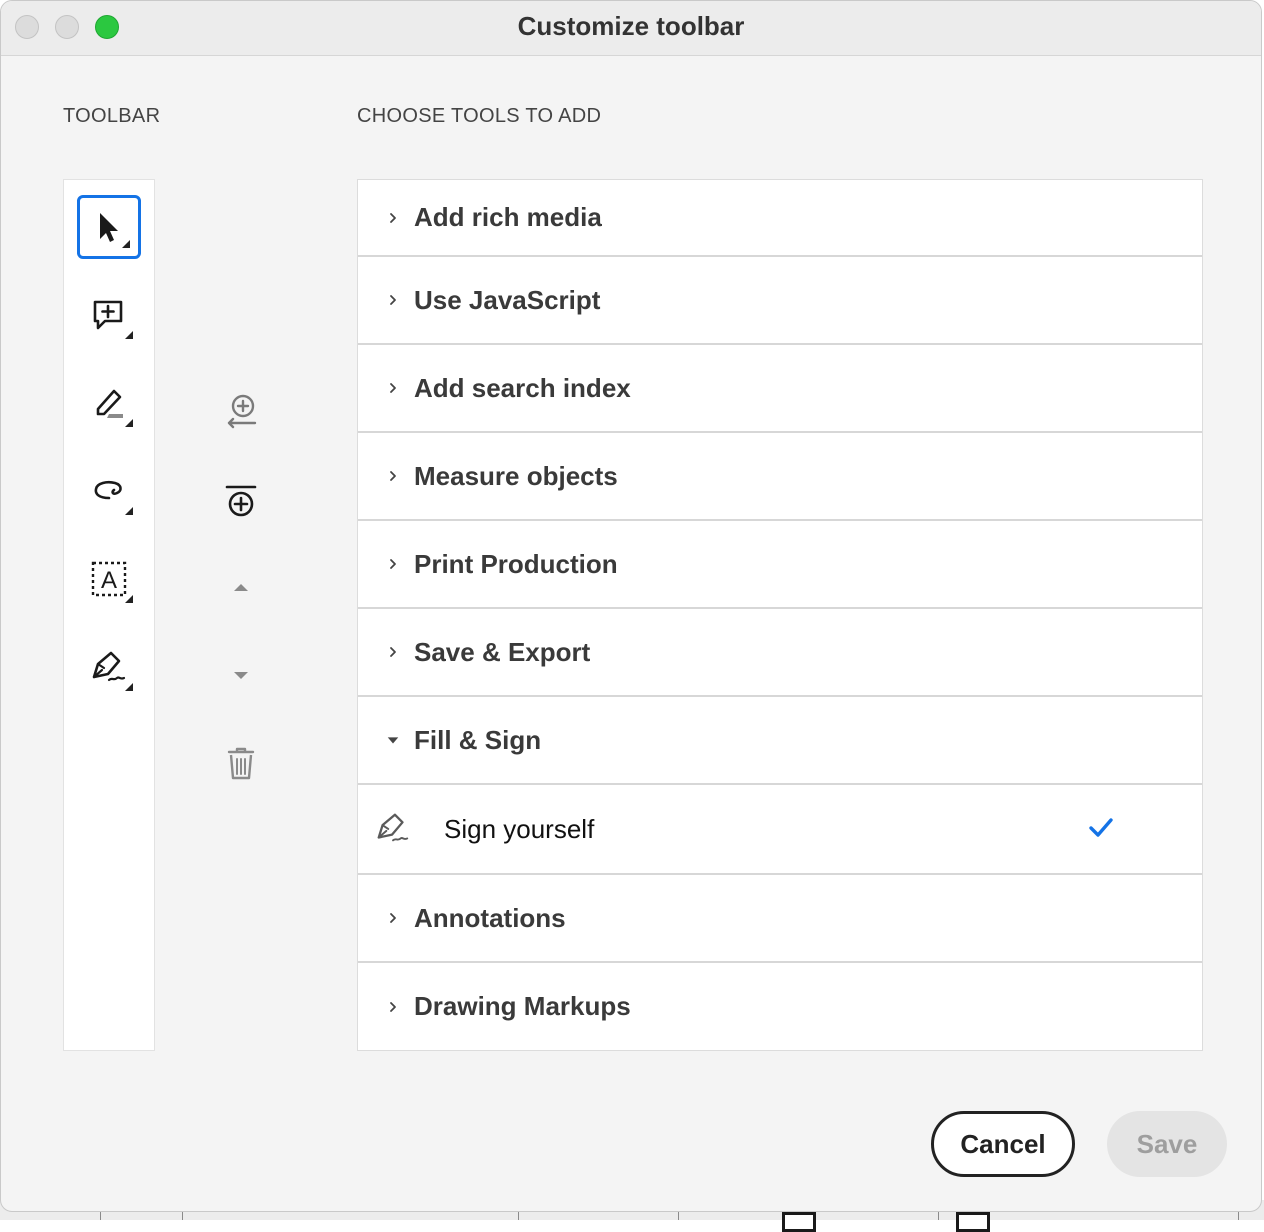 This screenshot has height=1232, width=1264. I want to click on trash-icon, so click(241, 763).